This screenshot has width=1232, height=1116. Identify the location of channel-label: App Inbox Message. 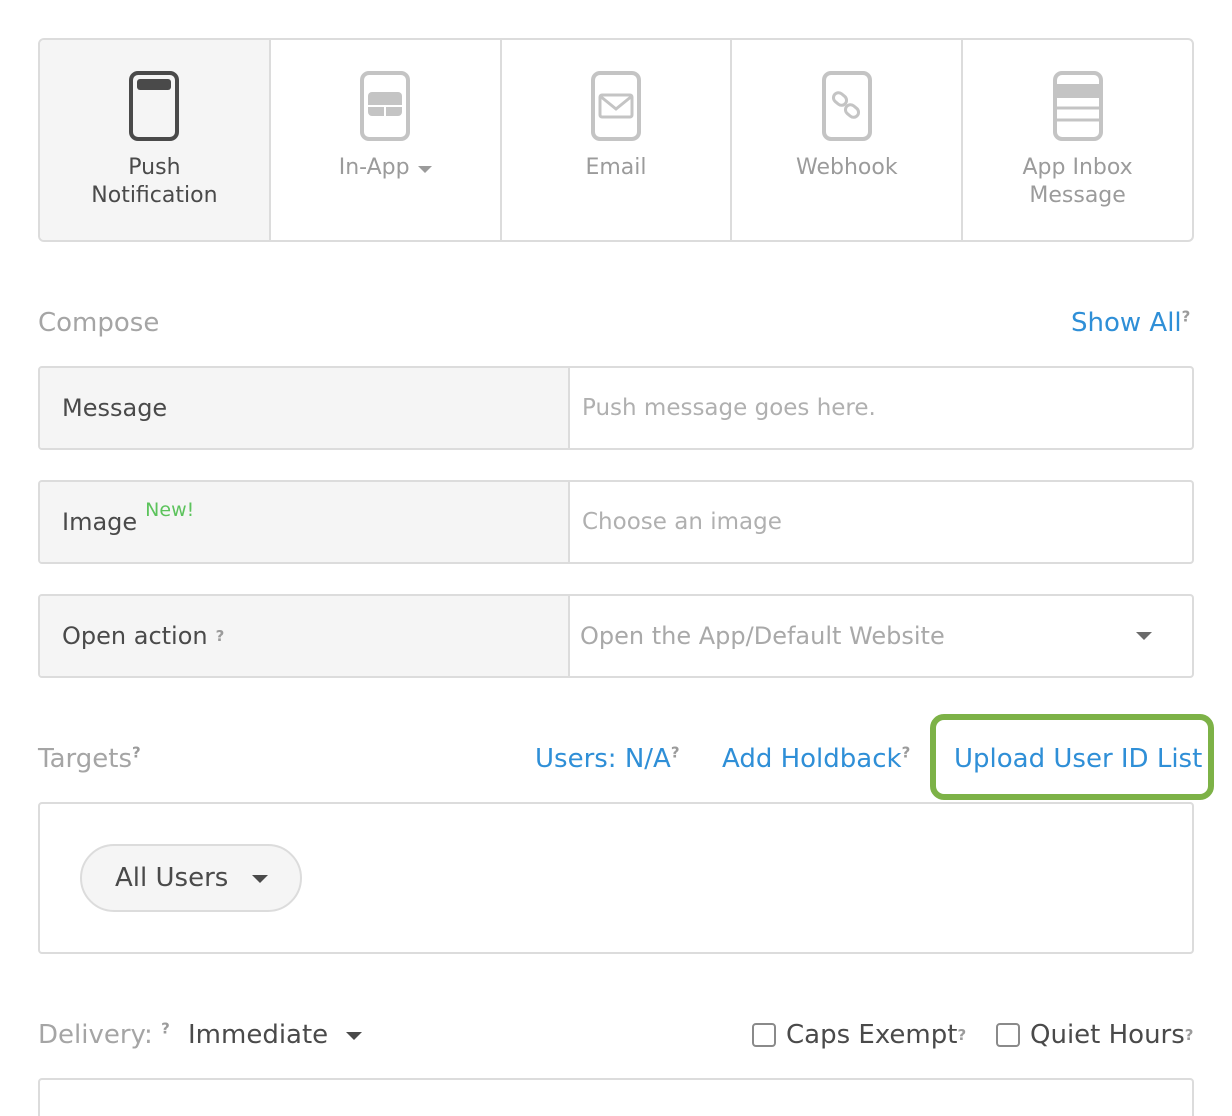
(1077, 181).